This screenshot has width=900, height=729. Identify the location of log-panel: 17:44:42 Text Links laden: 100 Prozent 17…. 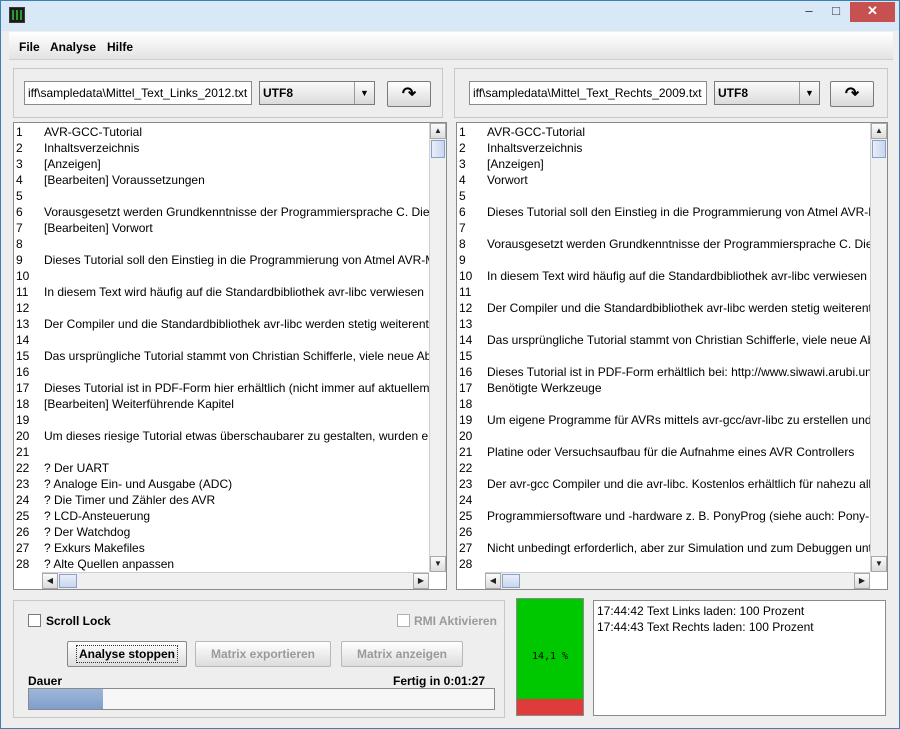
(739, 658).